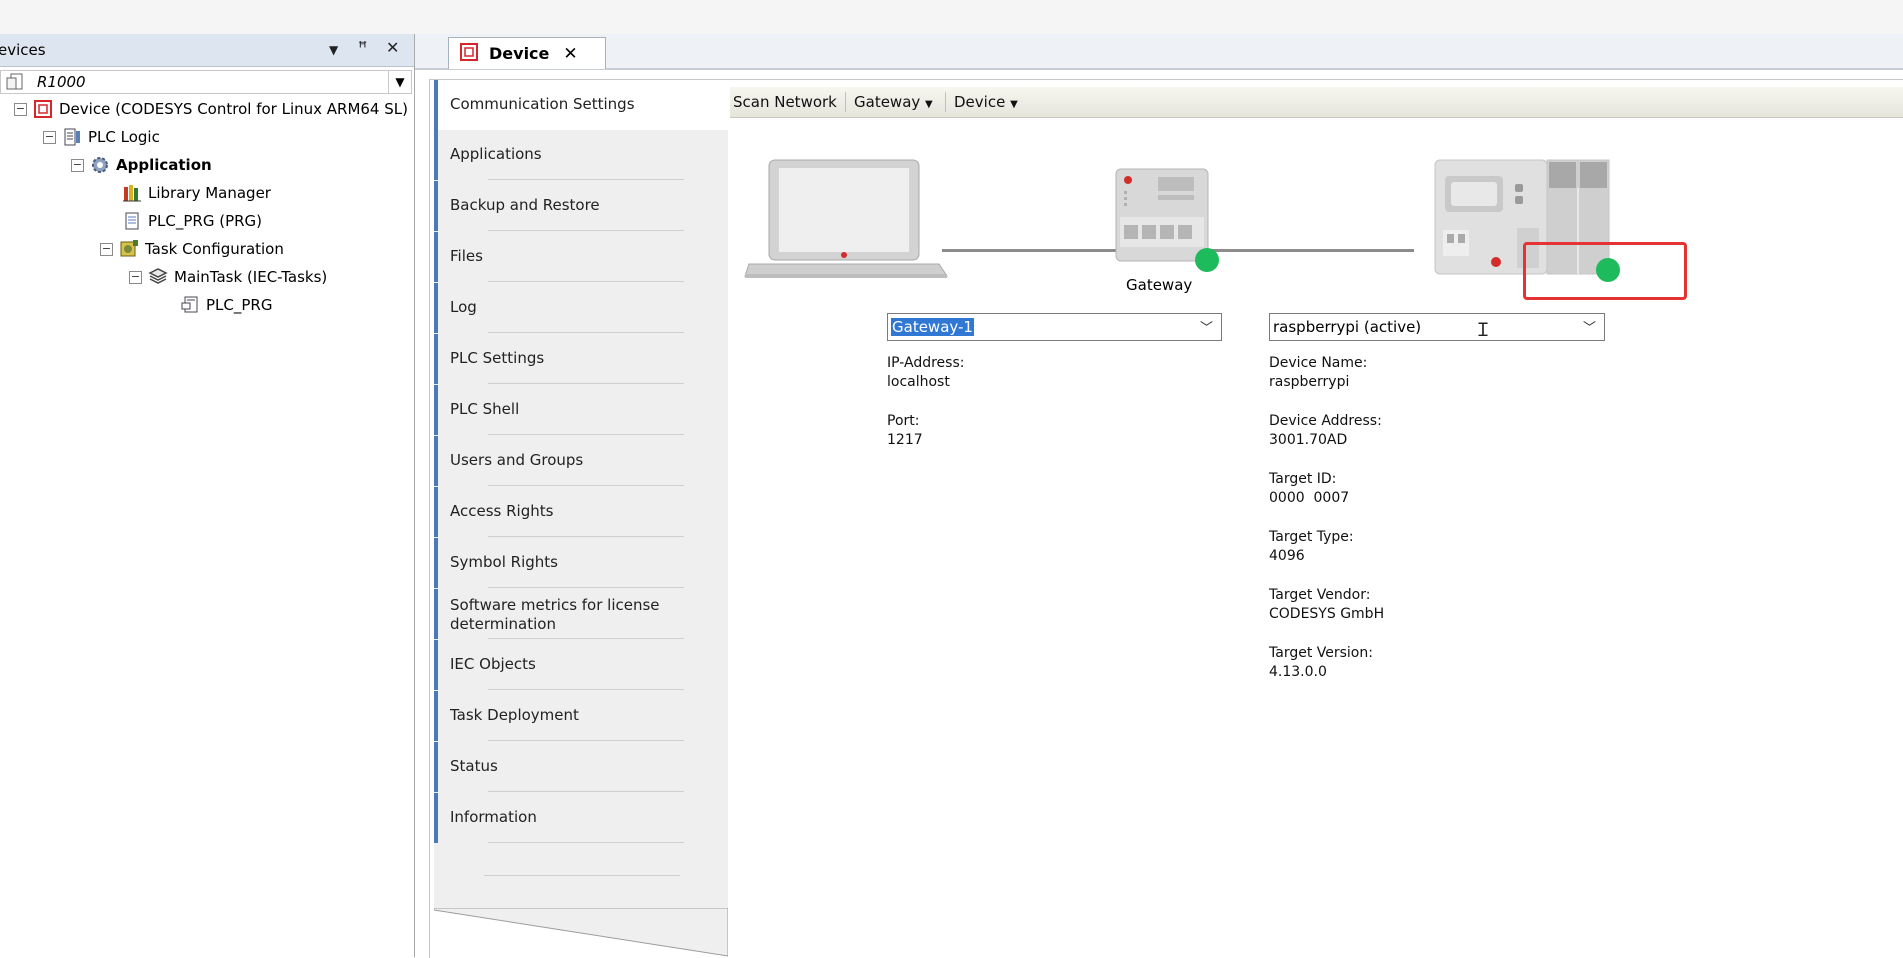 Image resolution: width=1903 pixels, height=958 pixels. Describe the element at coordinates (61, 82) in the screenshot. I see `project-root-label: R1000` at that location.